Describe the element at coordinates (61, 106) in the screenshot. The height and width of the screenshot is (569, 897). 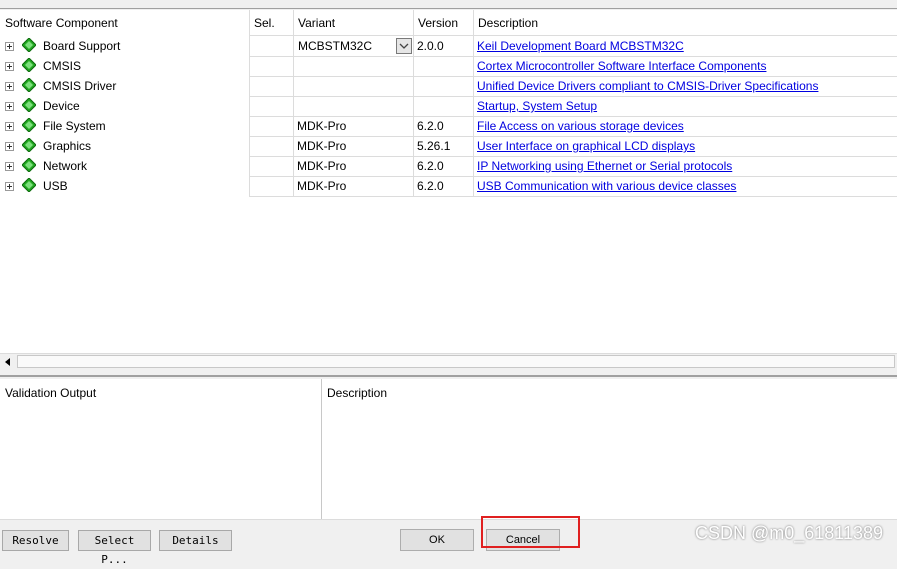
I see `component-name: Device` at that location.